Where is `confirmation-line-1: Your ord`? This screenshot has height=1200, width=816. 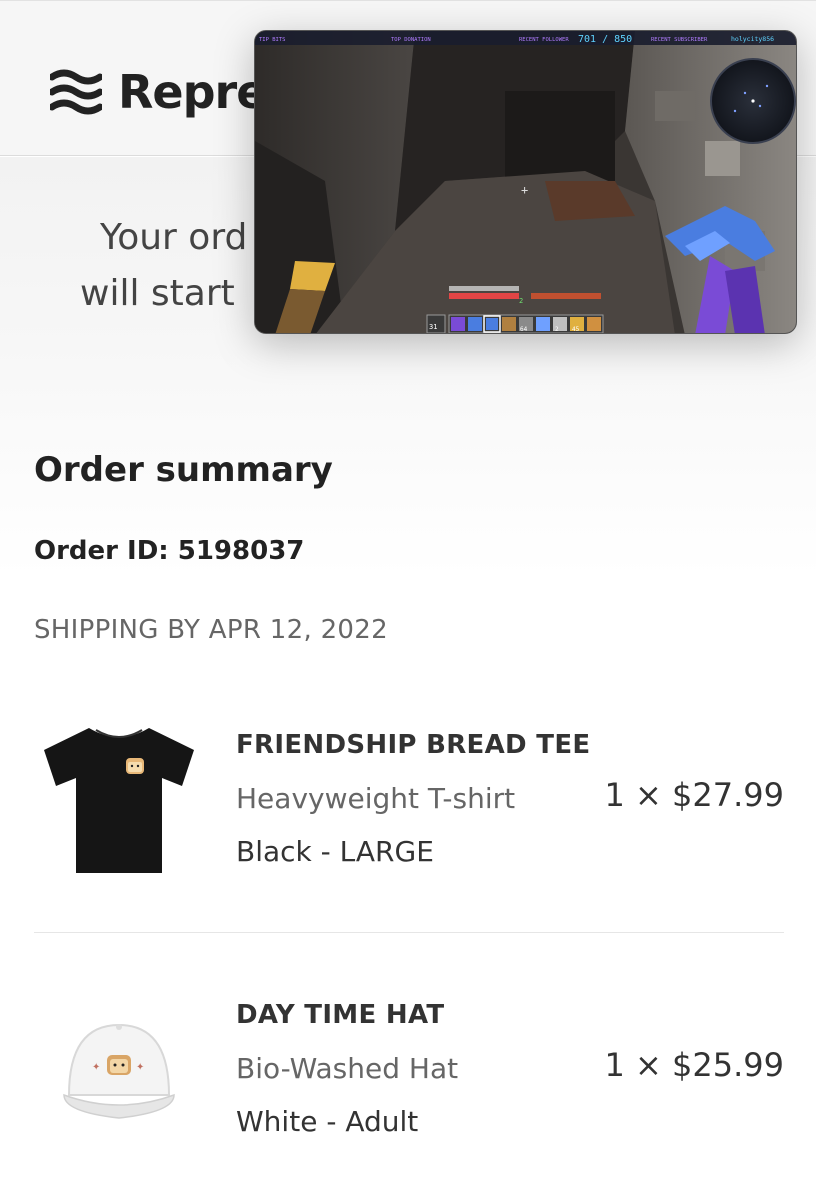
confirmation-line-1: Your ord is located at coordinates (174, 237).